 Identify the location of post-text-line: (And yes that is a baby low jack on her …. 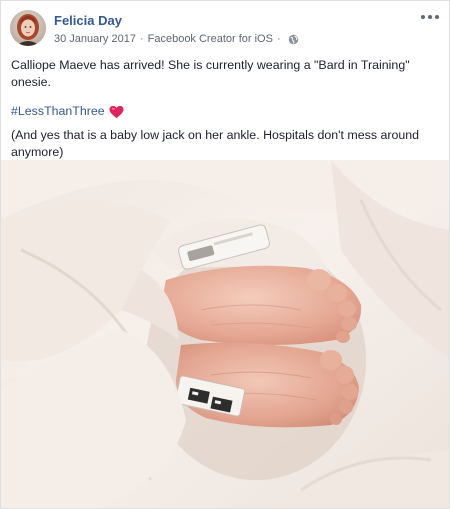
(215, 143).